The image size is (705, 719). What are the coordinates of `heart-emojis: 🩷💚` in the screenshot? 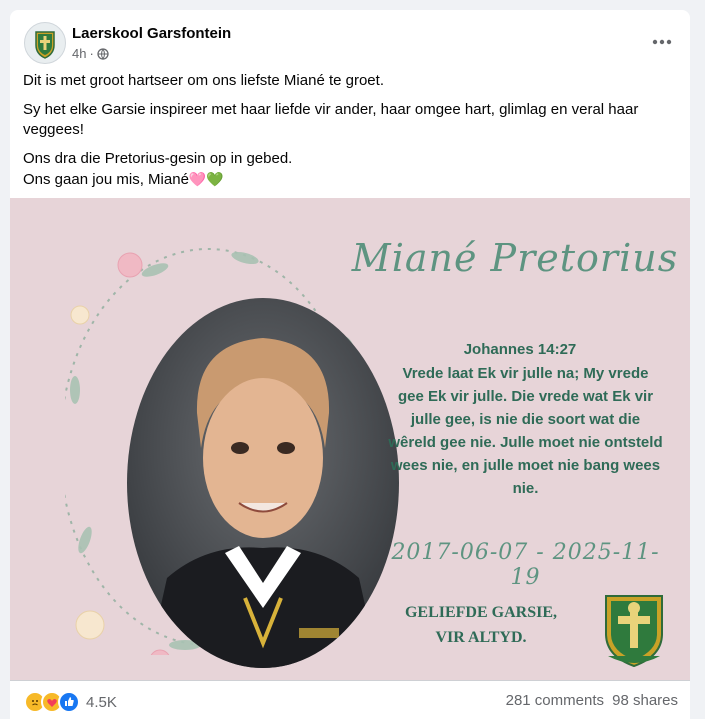 It's located at (206, 179).